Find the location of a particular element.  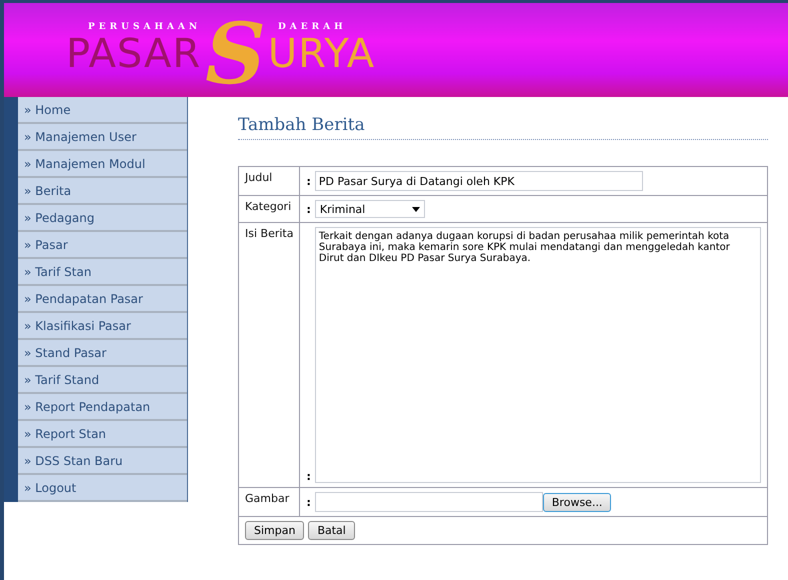

logo-text: PERUSAHAAN is located at coordinates (145, 27).